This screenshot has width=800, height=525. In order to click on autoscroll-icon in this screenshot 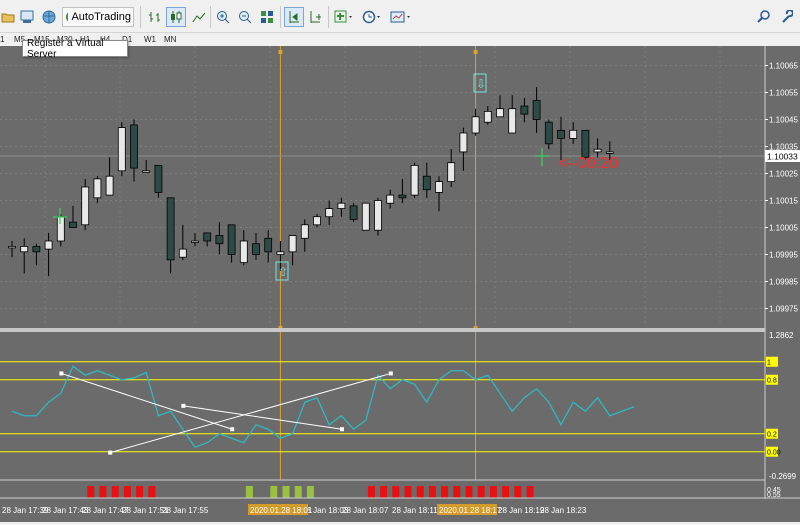, I will do `click(294, 17)`.